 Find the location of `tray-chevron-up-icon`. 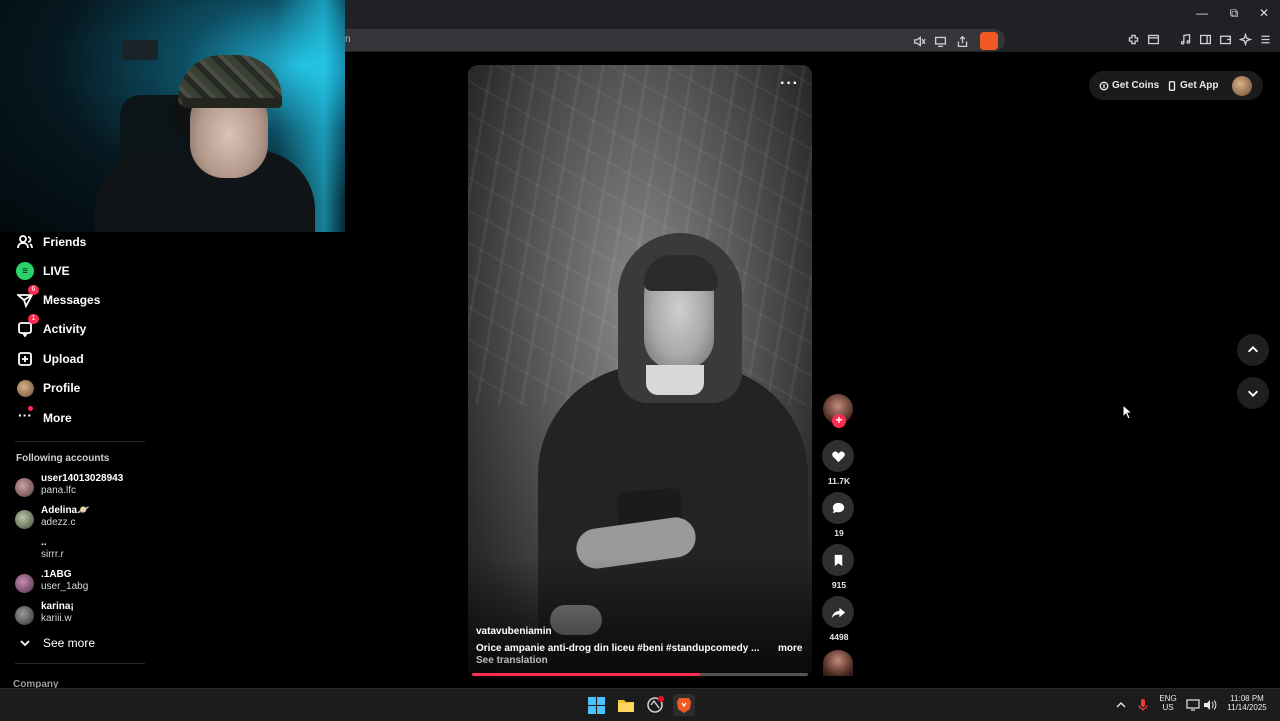

tray-chevron-up-icon is located at coordinates (1121, 705).